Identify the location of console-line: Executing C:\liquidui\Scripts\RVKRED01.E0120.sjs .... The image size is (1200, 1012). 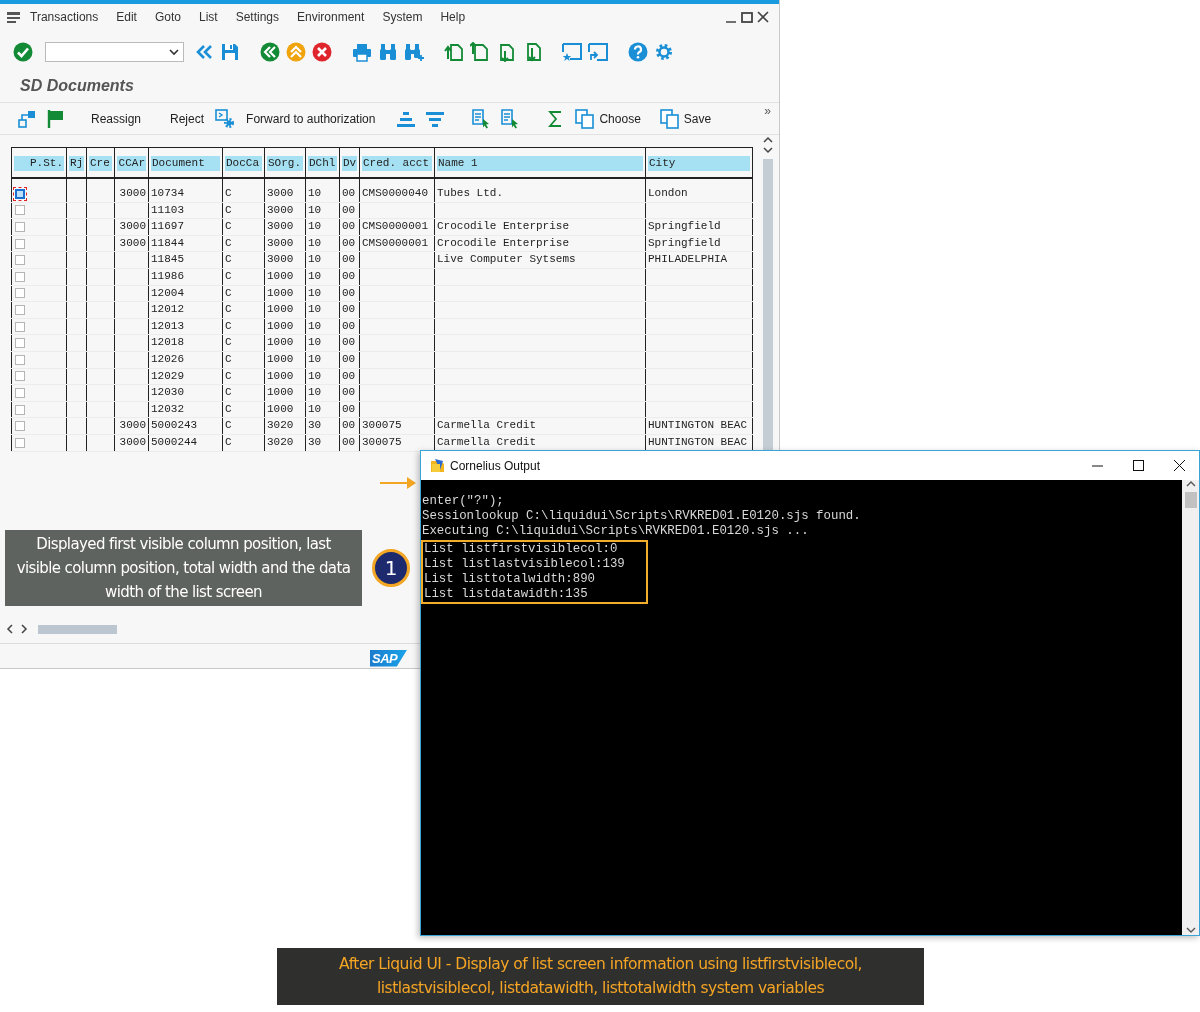
(616, 532).